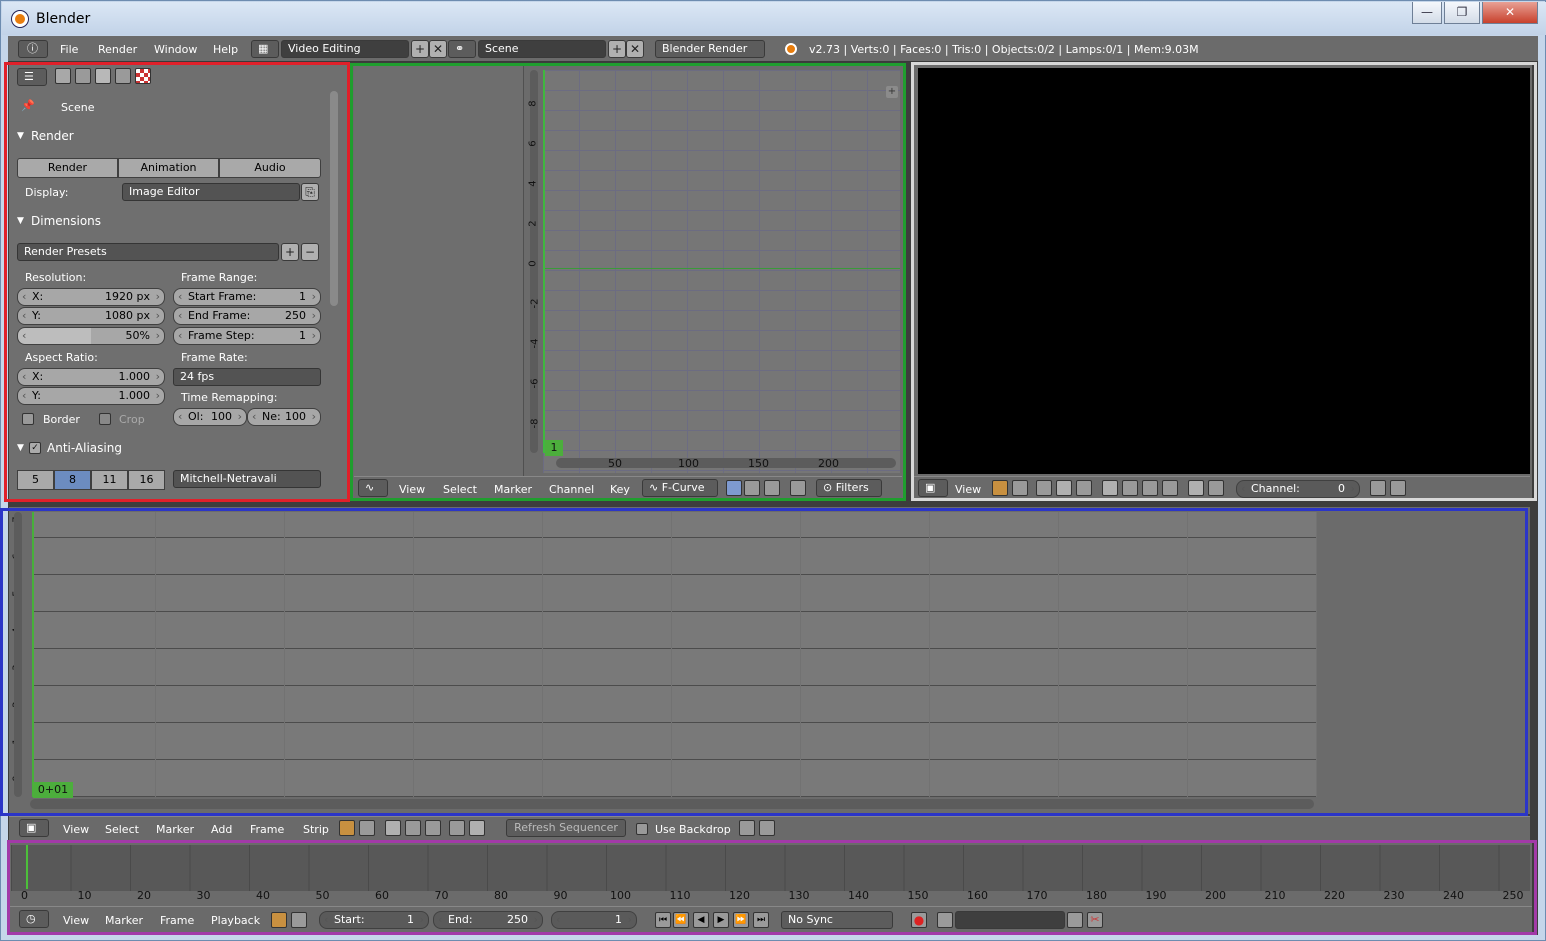 The width and height of the screenshot is (1546, 941). What do you see at coordinates (265, 49) in the screenshot?
I see `screen-layout-icon: ▦` at bounding box center [265, 49].